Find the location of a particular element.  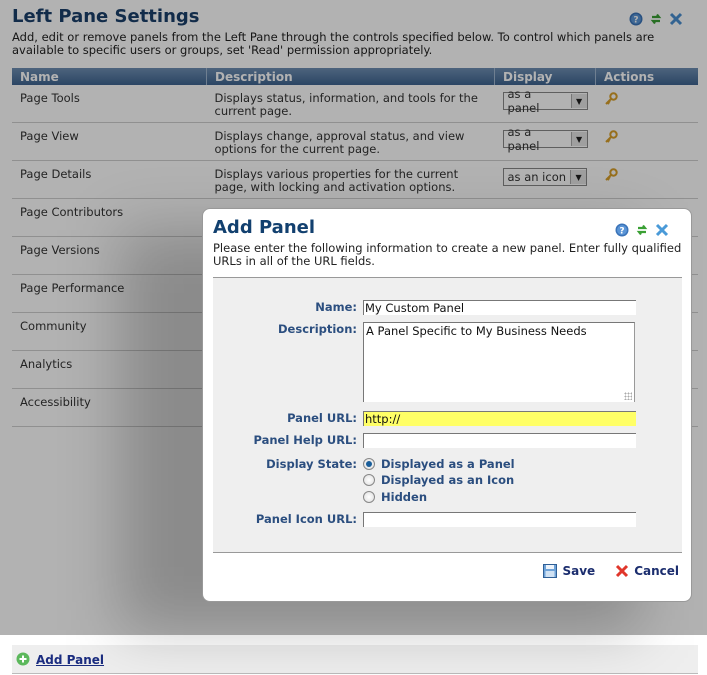

panel-url-label: Panel URL: is located at coordinates (322, 418).